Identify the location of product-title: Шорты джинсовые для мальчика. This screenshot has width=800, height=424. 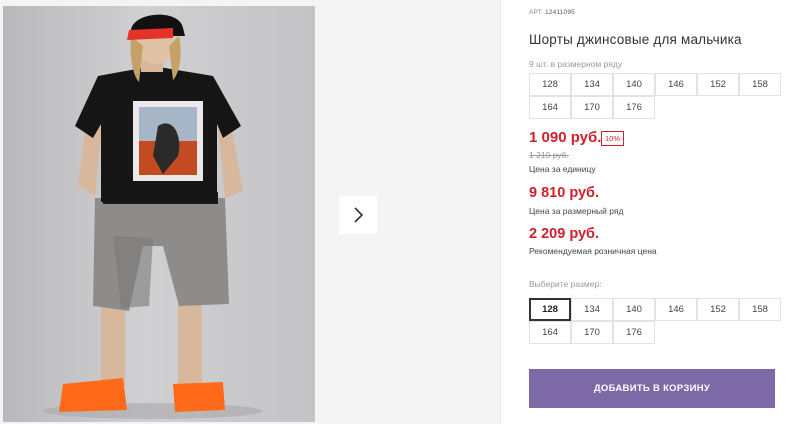
(635, 39).